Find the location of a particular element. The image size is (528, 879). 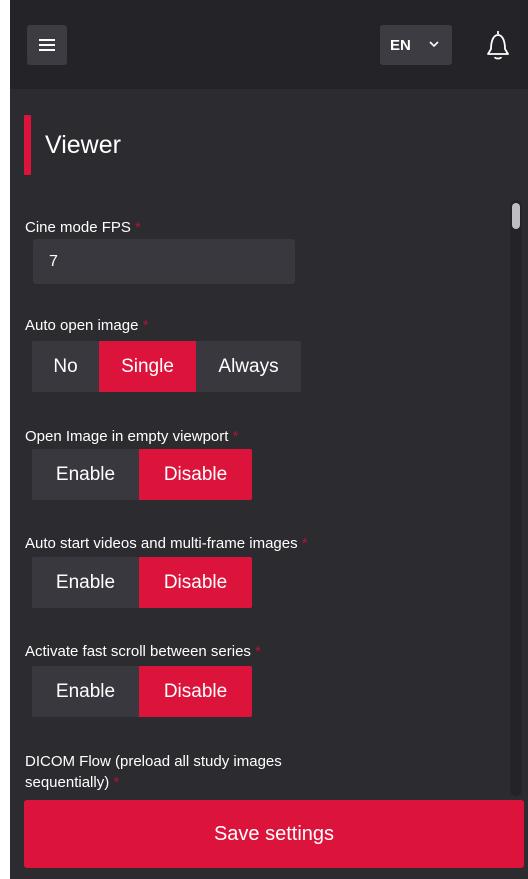

auto-start-toggle: Enable Disable is located at coordinates (142, 582).